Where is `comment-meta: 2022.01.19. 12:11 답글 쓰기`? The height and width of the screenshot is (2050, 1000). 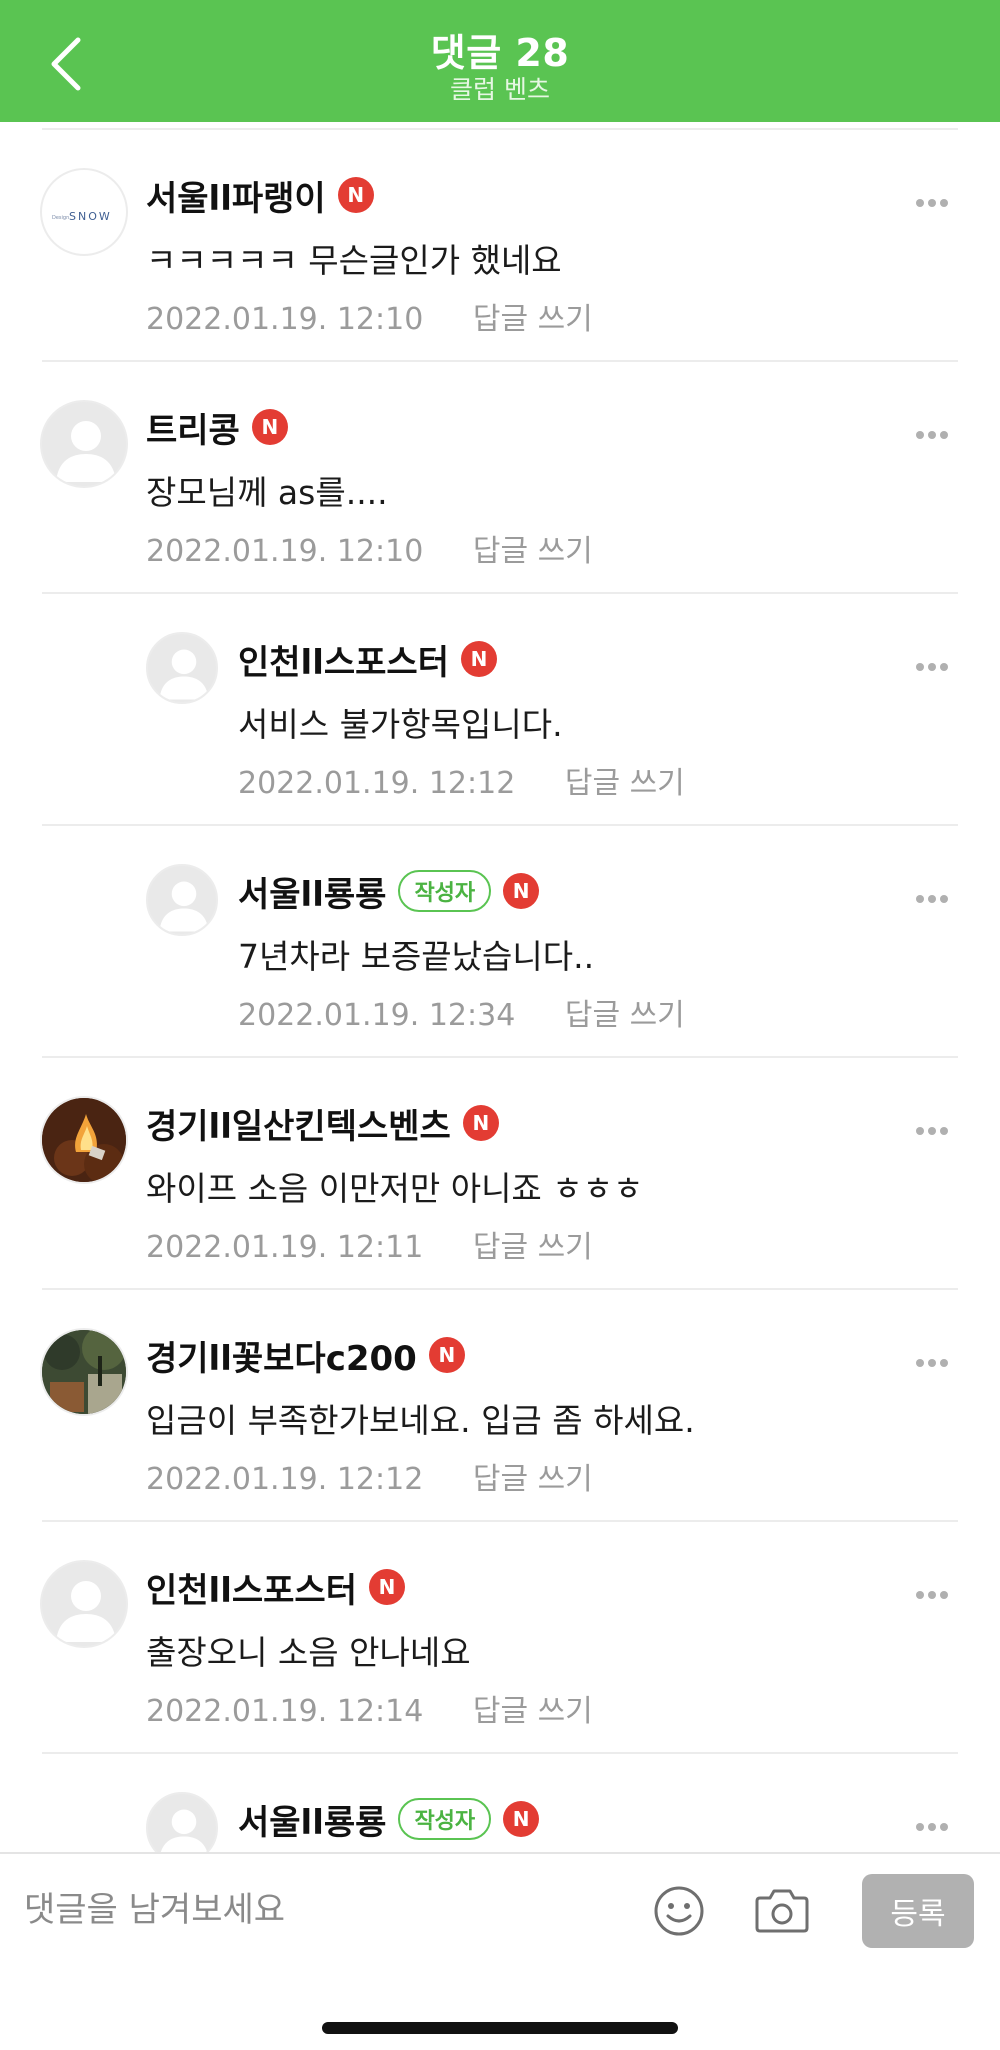
comment-meta: 2022.01.19. 12:11 답글 쓰기 is located at coordinates (369, 1244).